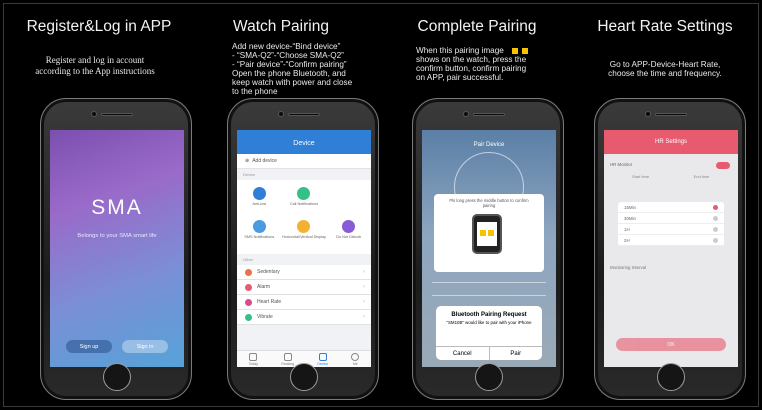  Describe the element at coordinates (248, 317) in the screenshot. I see `vibrate-icon` at that location.